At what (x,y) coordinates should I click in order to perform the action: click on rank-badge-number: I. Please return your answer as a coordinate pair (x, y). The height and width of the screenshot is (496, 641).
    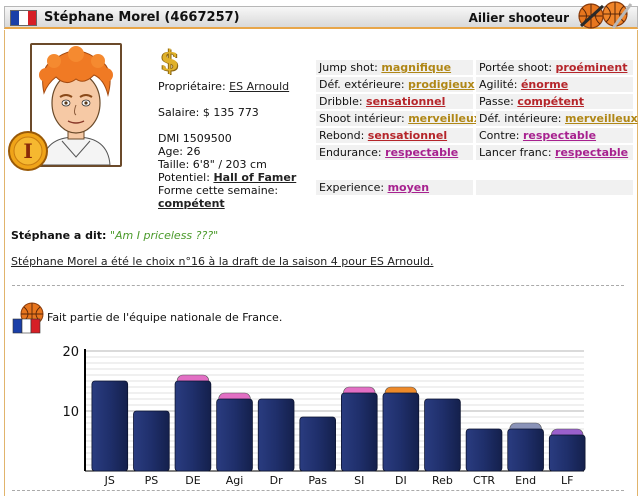
    Looking at the image, I should click on (27, 151).